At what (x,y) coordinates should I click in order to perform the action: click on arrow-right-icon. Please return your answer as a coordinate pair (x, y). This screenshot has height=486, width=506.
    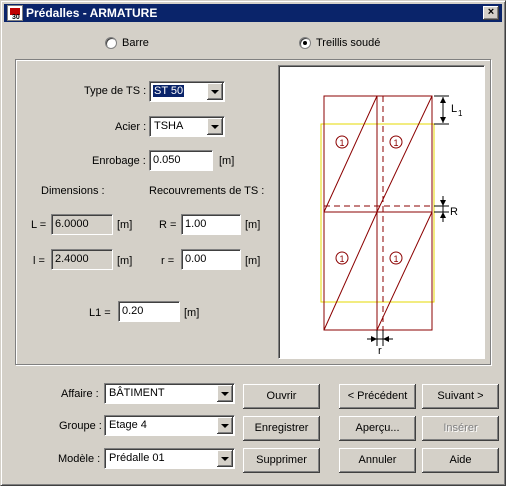
    Looking at the image, I should click on (374, 339).